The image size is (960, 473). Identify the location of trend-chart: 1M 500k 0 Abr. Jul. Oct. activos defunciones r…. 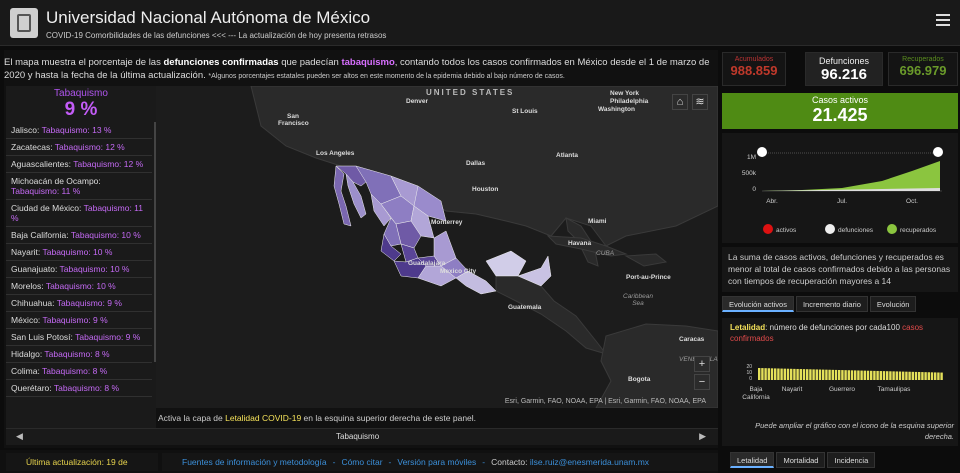
(840, 188).